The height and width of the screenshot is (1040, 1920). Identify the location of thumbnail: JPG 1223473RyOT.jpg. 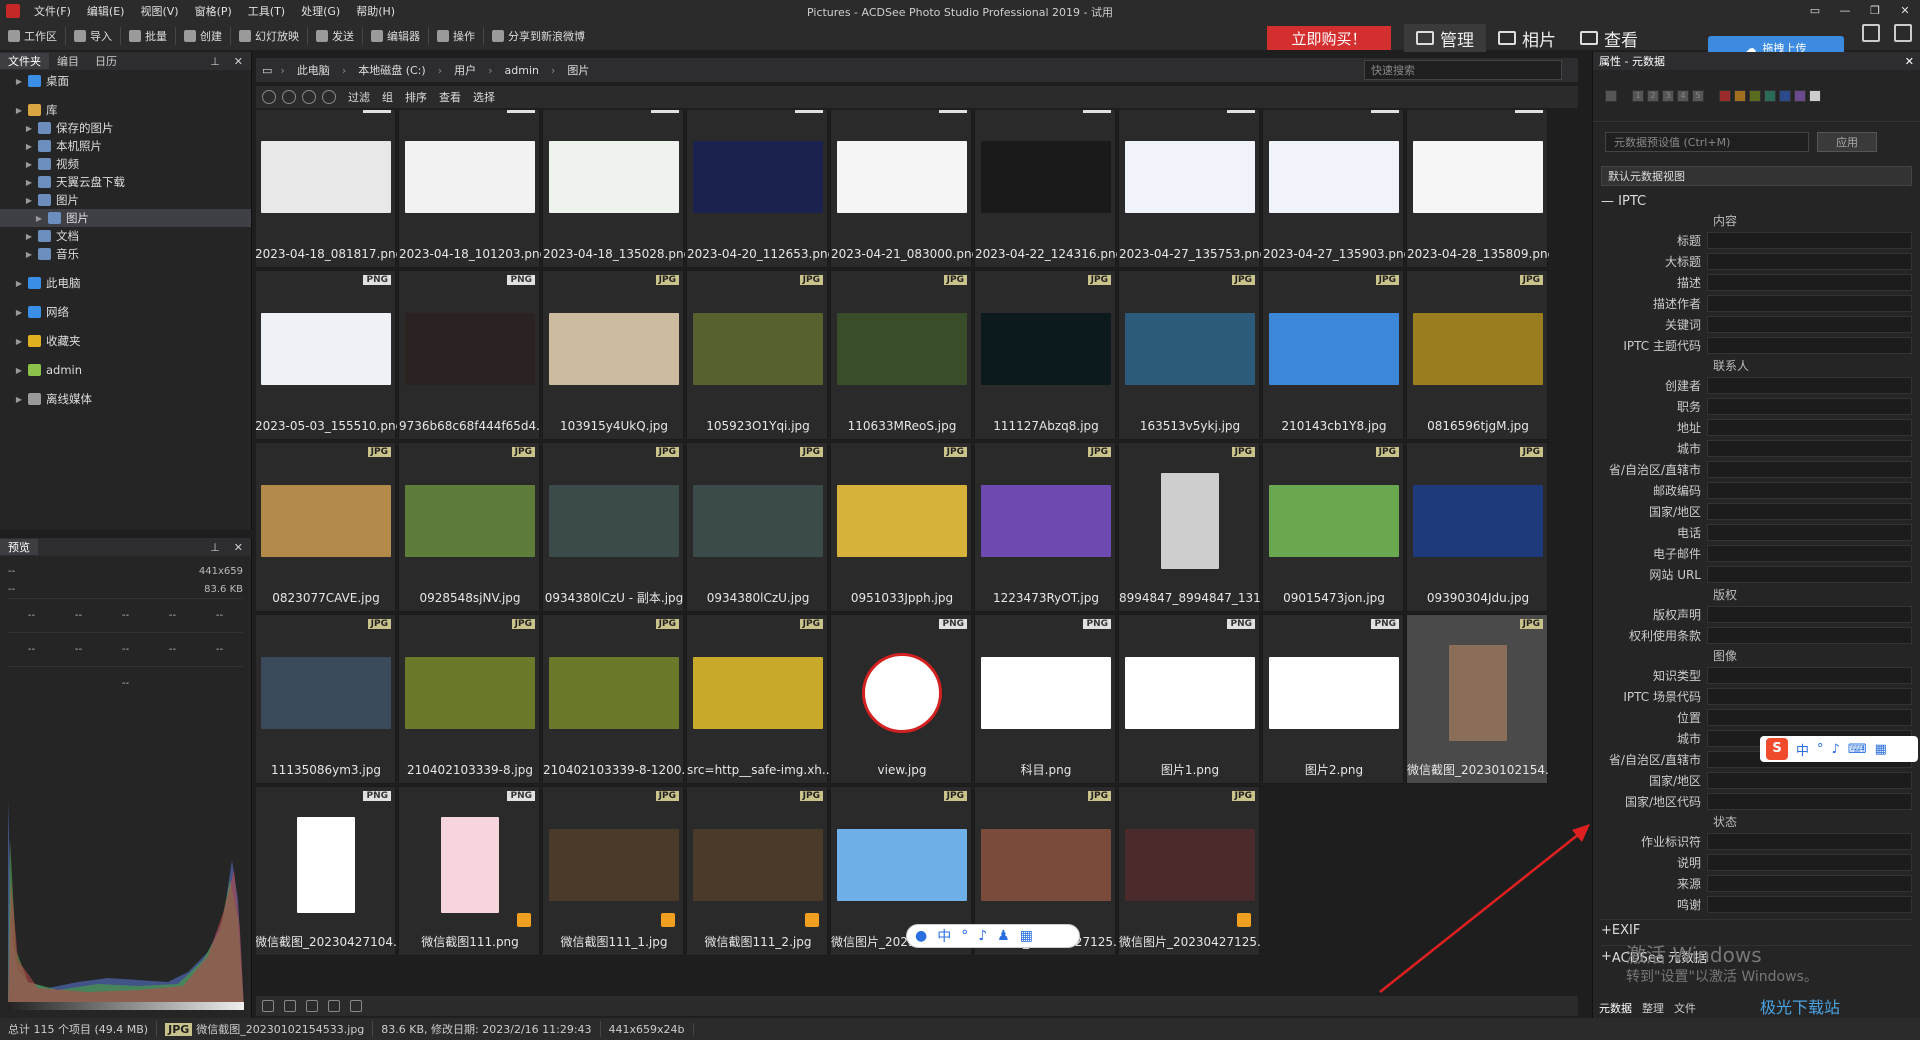
(1045, 527).